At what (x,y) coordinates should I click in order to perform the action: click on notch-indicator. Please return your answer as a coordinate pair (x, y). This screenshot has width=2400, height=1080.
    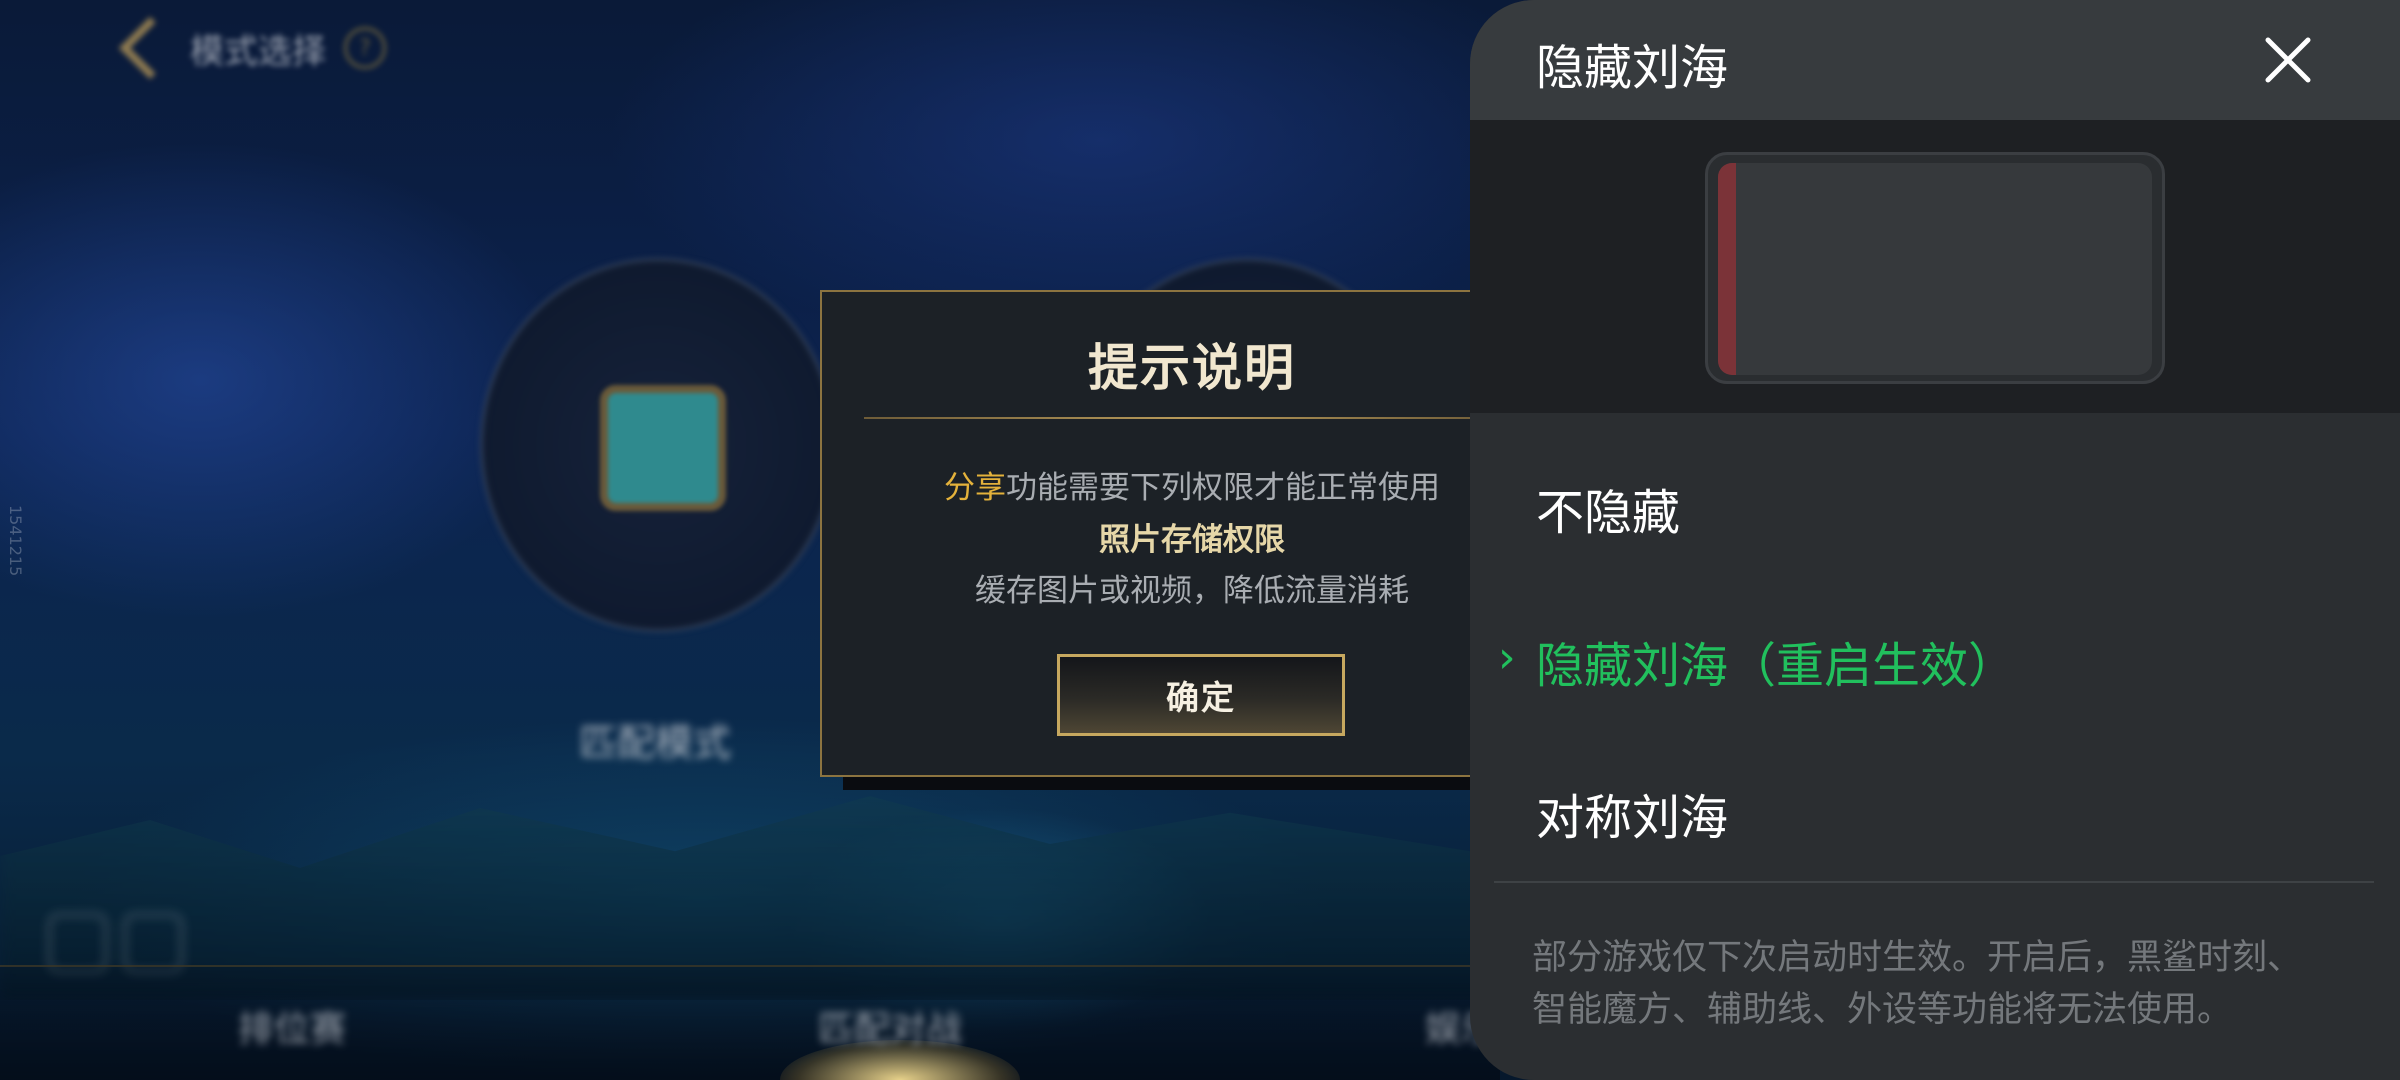
    Looking at the image, I should click on (1727, 269).